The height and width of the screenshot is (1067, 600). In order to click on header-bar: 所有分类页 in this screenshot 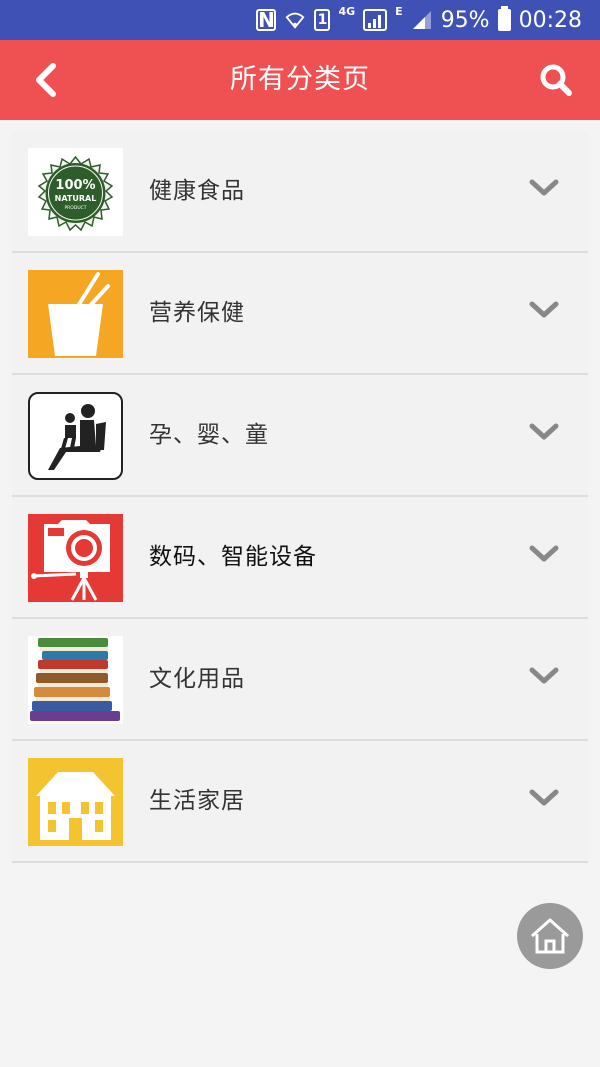, I will do `click(300, 80)`.